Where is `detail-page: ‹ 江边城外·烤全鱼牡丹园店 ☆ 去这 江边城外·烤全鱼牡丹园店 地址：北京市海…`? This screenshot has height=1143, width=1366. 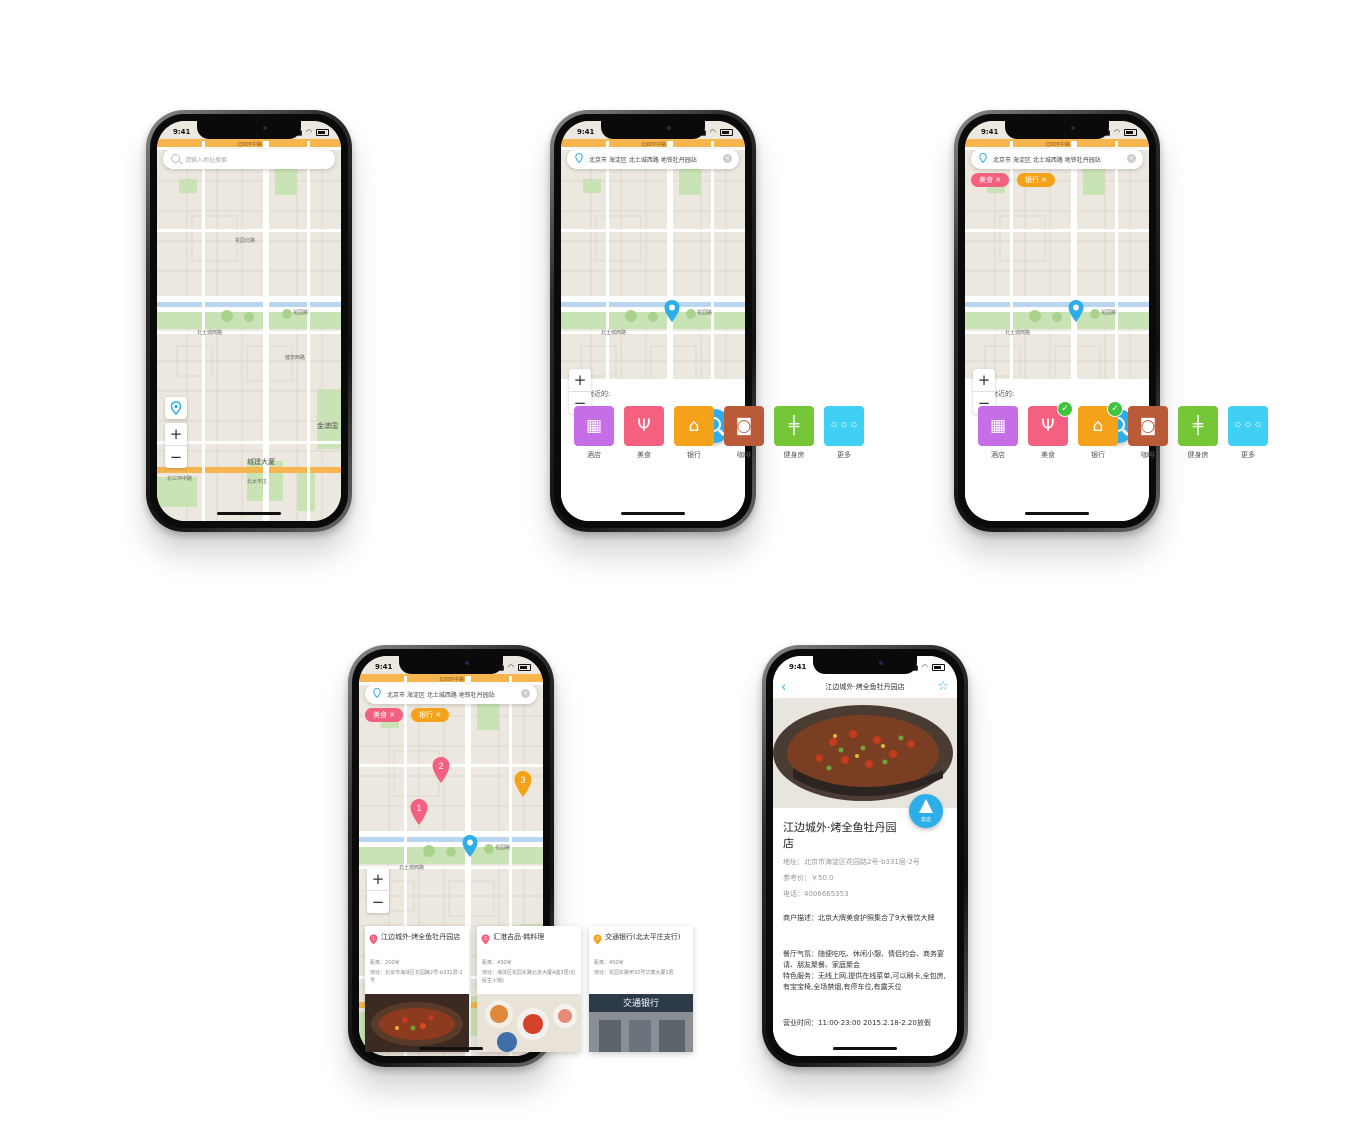
detail-page: ‹ 江边城外·烤全鱼牡丹园店 ☆ 去这 江边城外·烤全鱼牡丹园店 地址：北京市海… is located at coordinates (865, 856).